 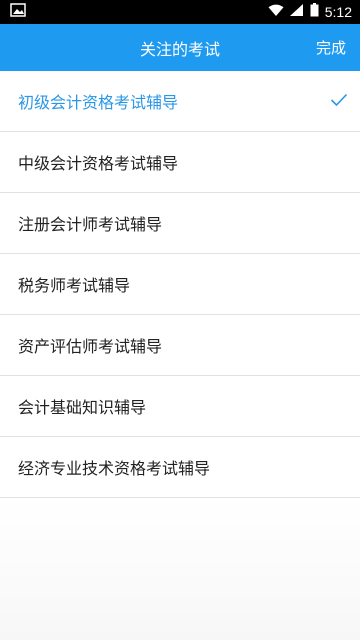 I want to click on page-title: 关注的考试, so click(x=179, y=49).